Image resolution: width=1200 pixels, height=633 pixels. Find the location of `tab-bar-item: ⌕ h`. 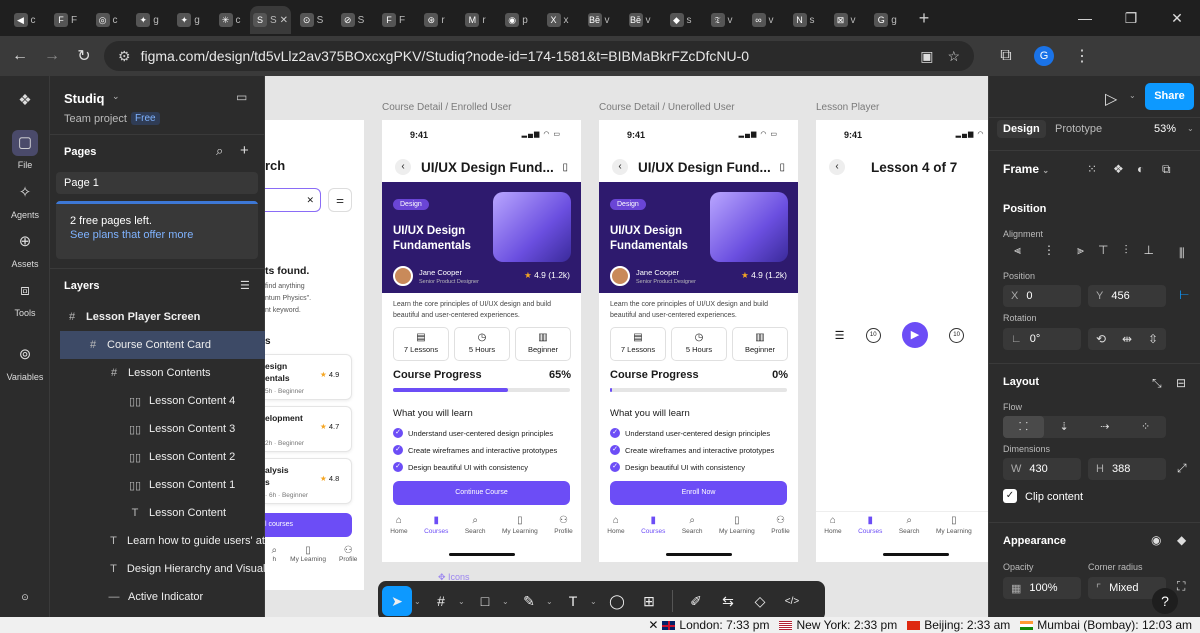

tab-bar-item: ⌕ h is located at coordinates (275, 554).